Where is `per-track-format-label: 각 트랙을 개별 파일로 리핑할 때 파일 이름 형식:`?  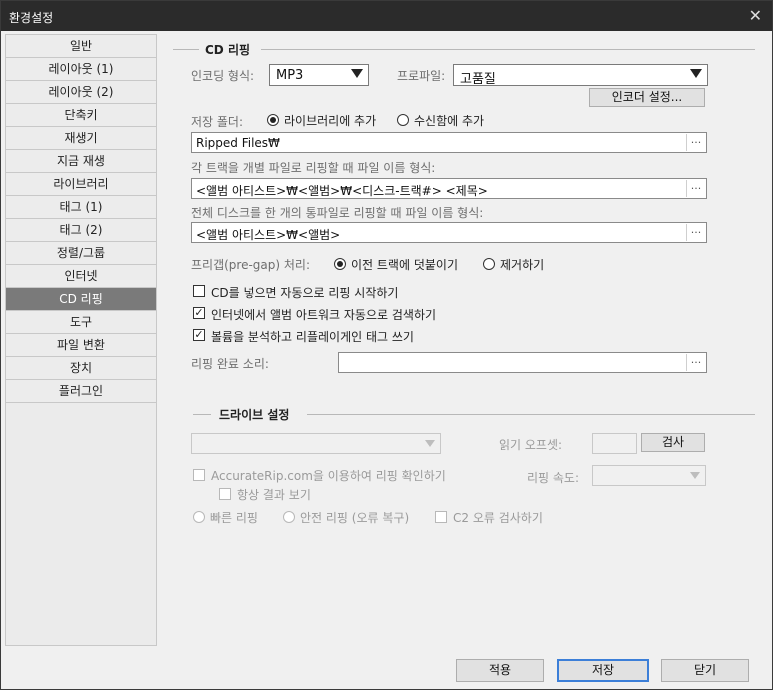
per-track-format-label: 각 트랙을 개별 파일로 리핑할 때 파일 이름 형식: is located at coordinates (313, 168).